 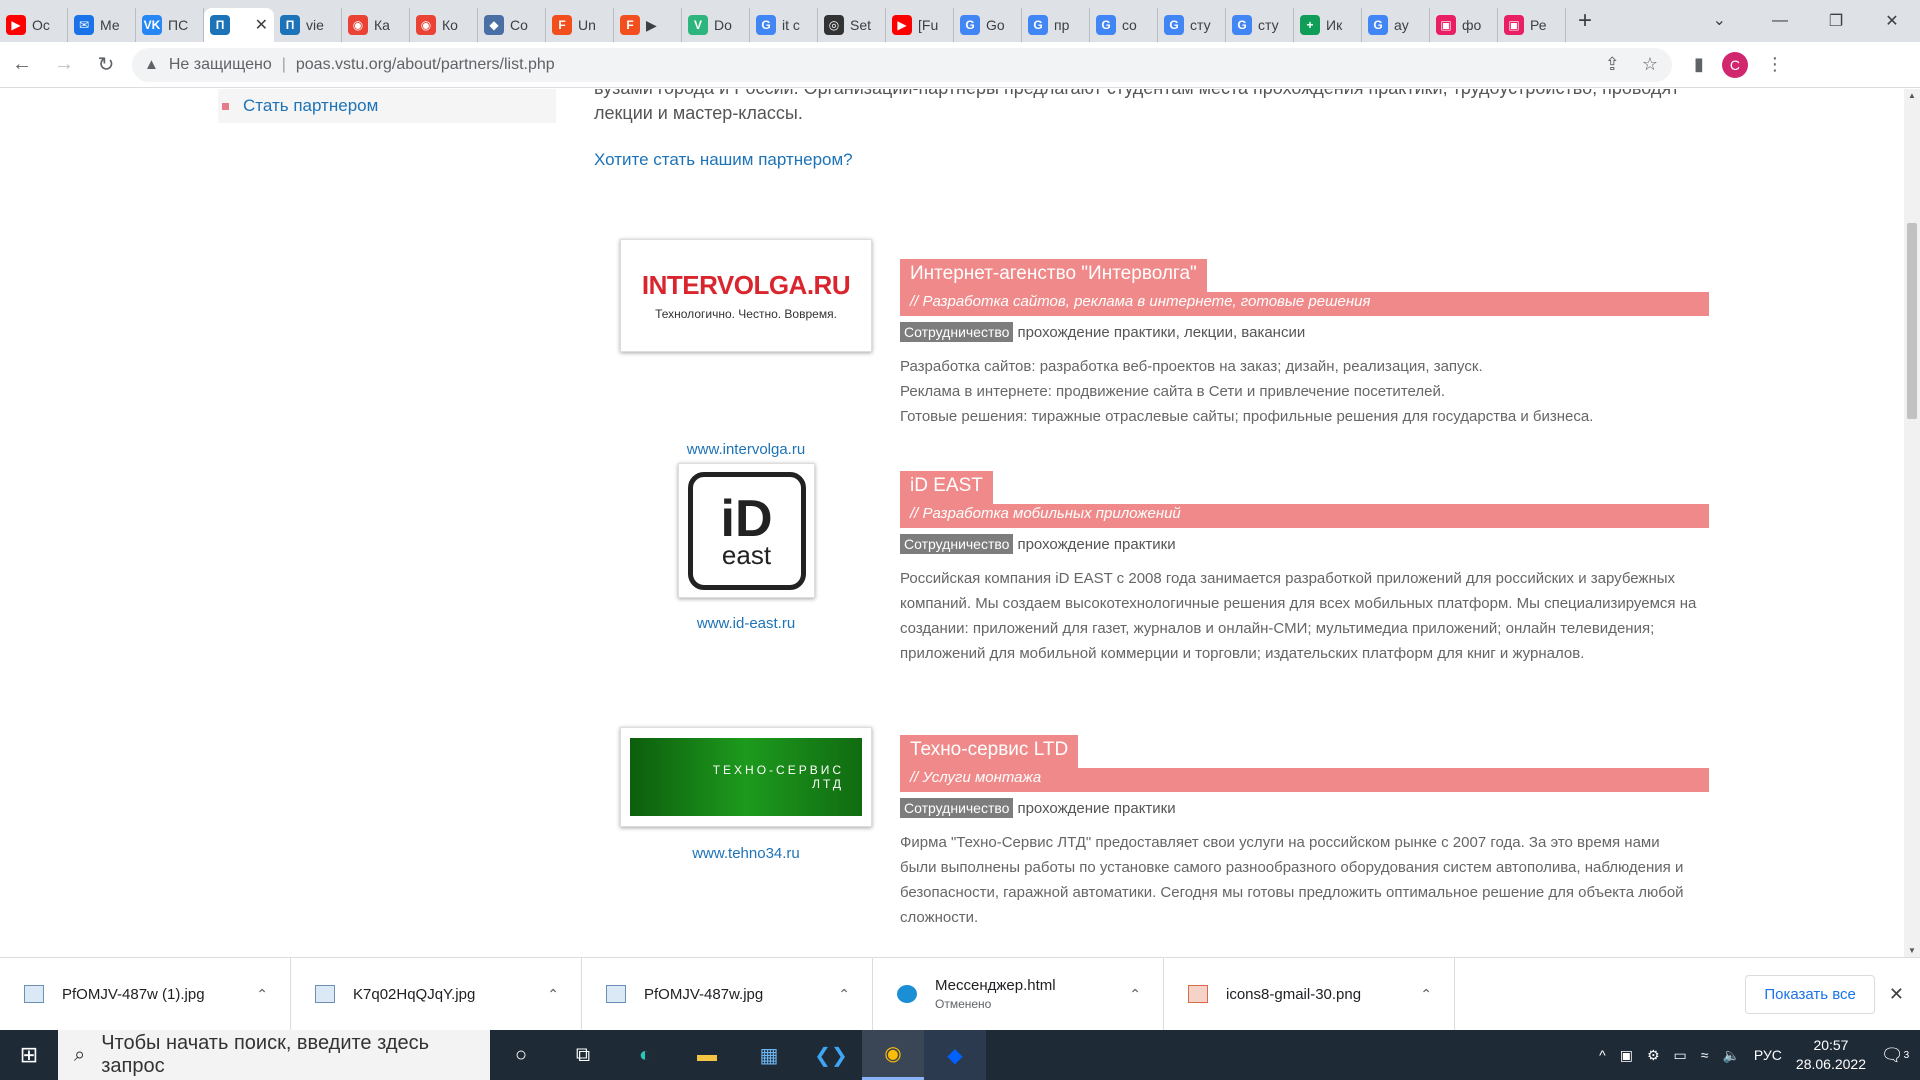 What do you see at coordinates (831, 1055) in the screenshot?
I see `vscode-icon: ❮❯` at bounding box center [831, 1055].